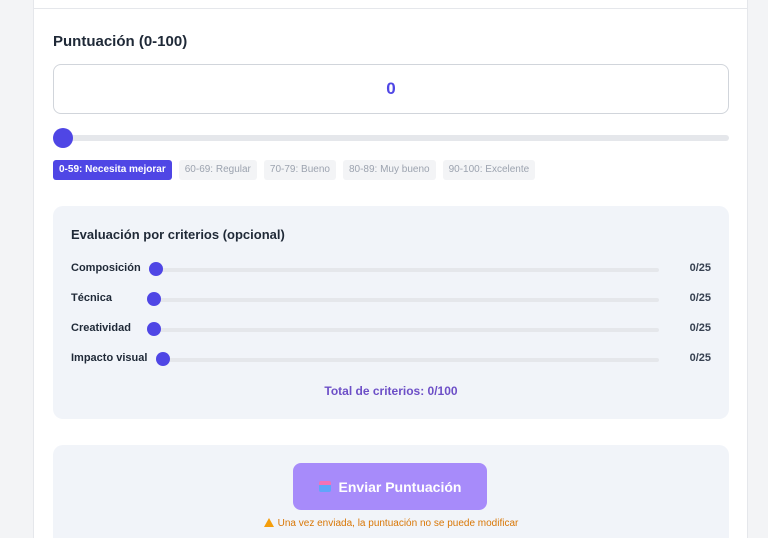 This screenshot has width=768, height=538. Describe the element at coordinates (178, 234) in the screenshot. I see `criteria-title: Evaluación por criterios (opcional)` at that location.